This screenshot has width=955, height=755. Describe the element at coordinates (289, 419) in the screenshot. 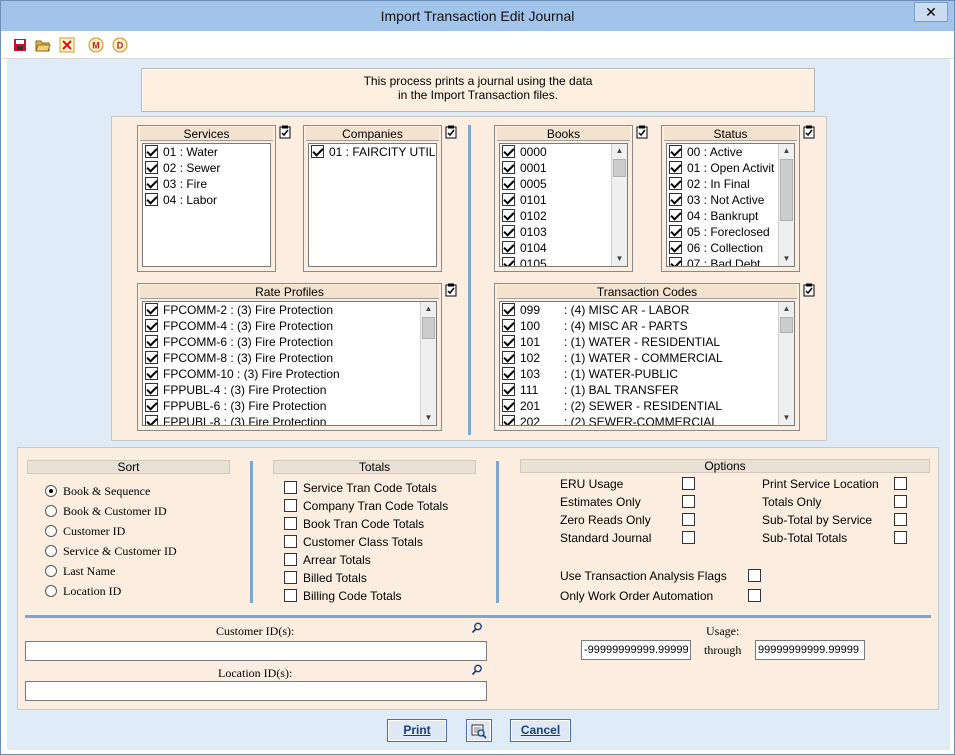

I see `list-item: FPPUBL-8 : (3) Fire Protection` at that location.